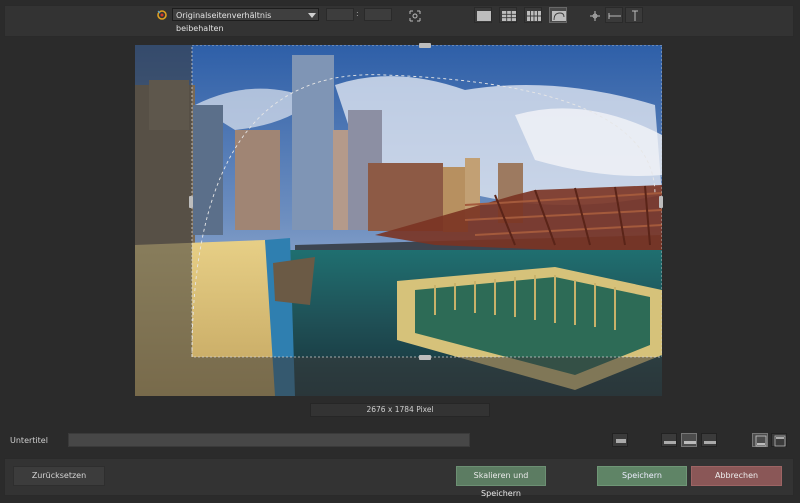 This screenshot has width=800, height=503. I want to click on grid-golden-spiral-icon, so click(559, 16).